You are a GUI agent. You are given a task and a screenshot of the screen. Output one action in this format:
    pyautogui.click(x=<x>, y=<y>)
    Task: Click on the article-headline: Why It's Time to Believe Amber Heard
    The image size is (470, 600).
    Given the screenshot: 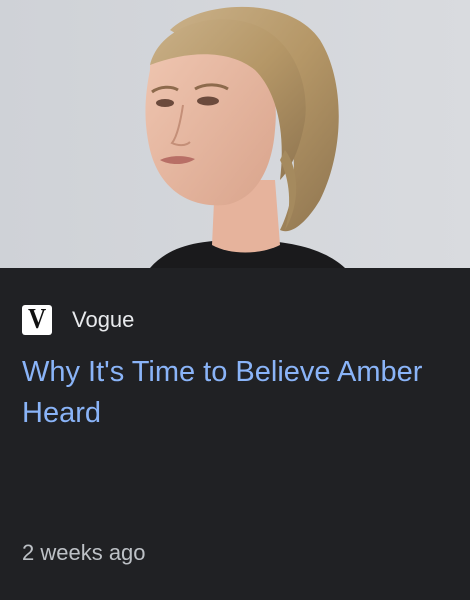 What is the action you would take?
    pyautogui.click(x=232, y=393)
    